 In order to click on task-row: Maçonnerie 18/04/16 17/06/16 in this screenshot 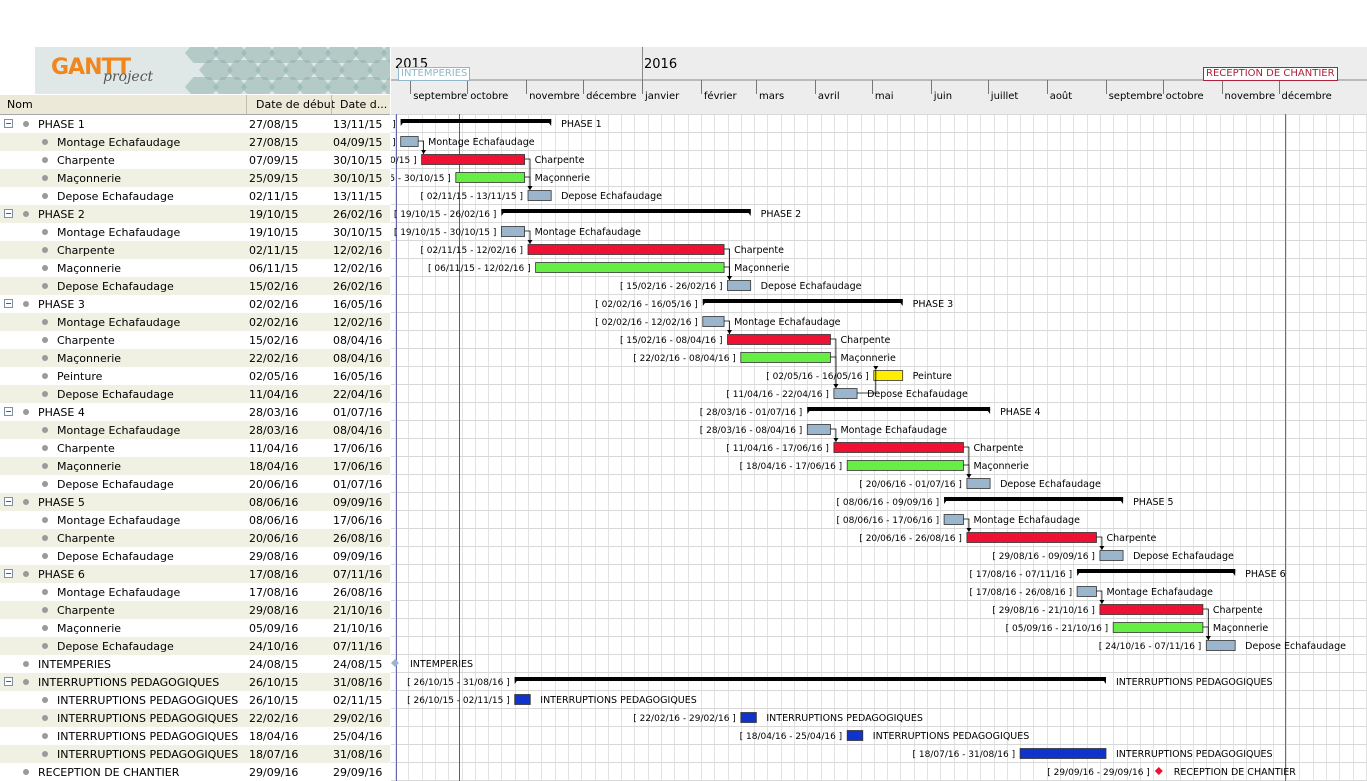, I will do `click(195, 466)`.